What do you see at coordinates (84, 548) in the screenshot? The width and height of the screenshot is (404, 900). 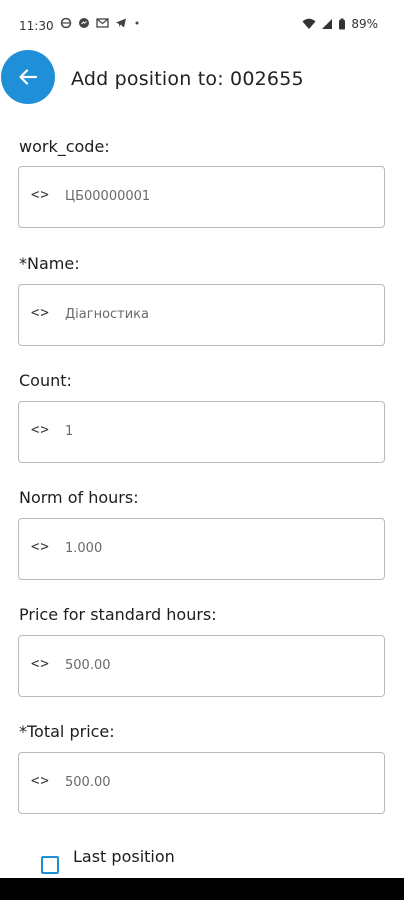 I see `norm-of-hours-value: 1.000` at bounding box center [84, 548].